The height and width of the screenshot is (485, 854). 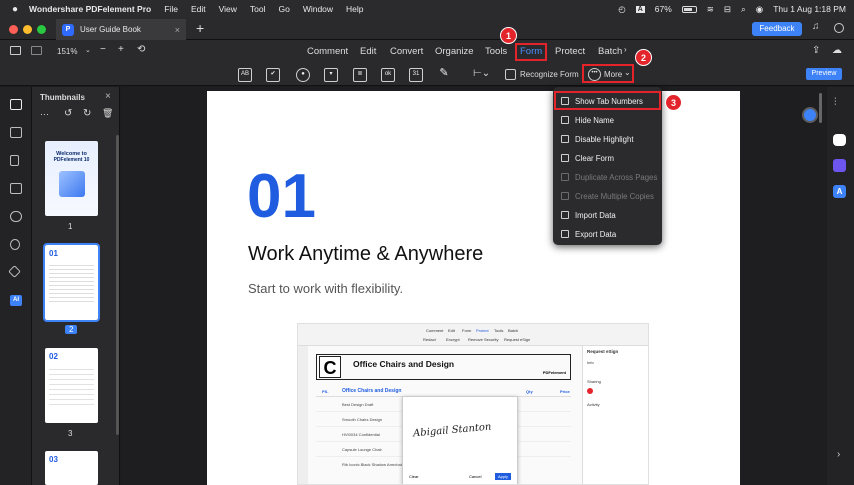 I want to click on recognize-form-button: Recognize Form, so click(x=549, y=74).